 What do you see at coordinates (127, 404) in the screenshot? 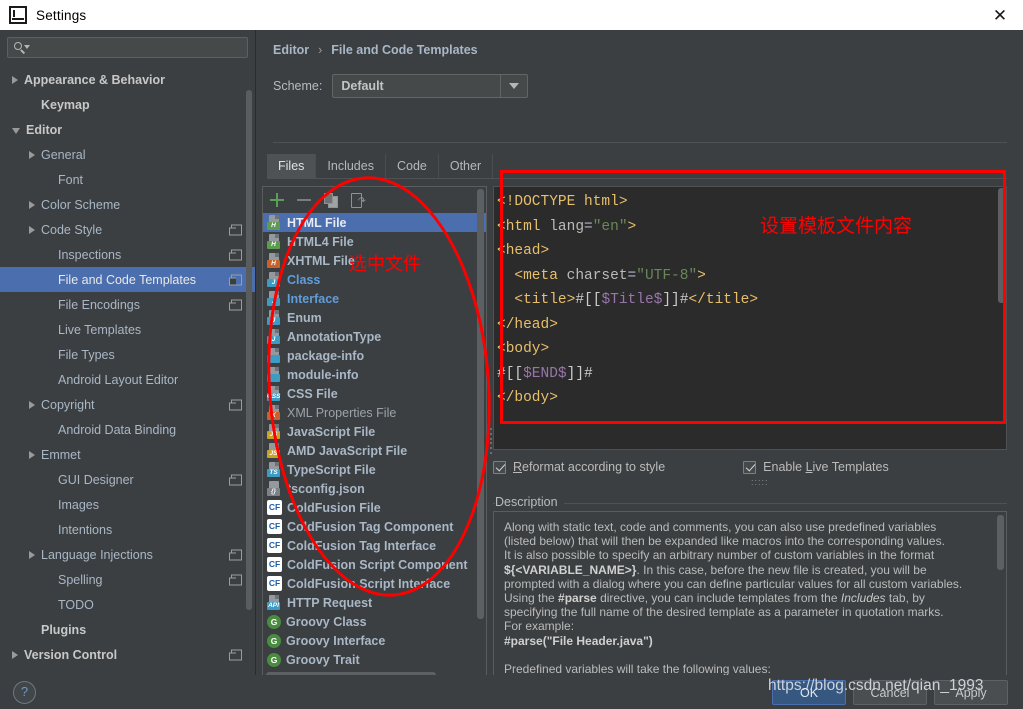
I see `sidebar-item-copyright: Copyright` at bounding box center [127, 404].